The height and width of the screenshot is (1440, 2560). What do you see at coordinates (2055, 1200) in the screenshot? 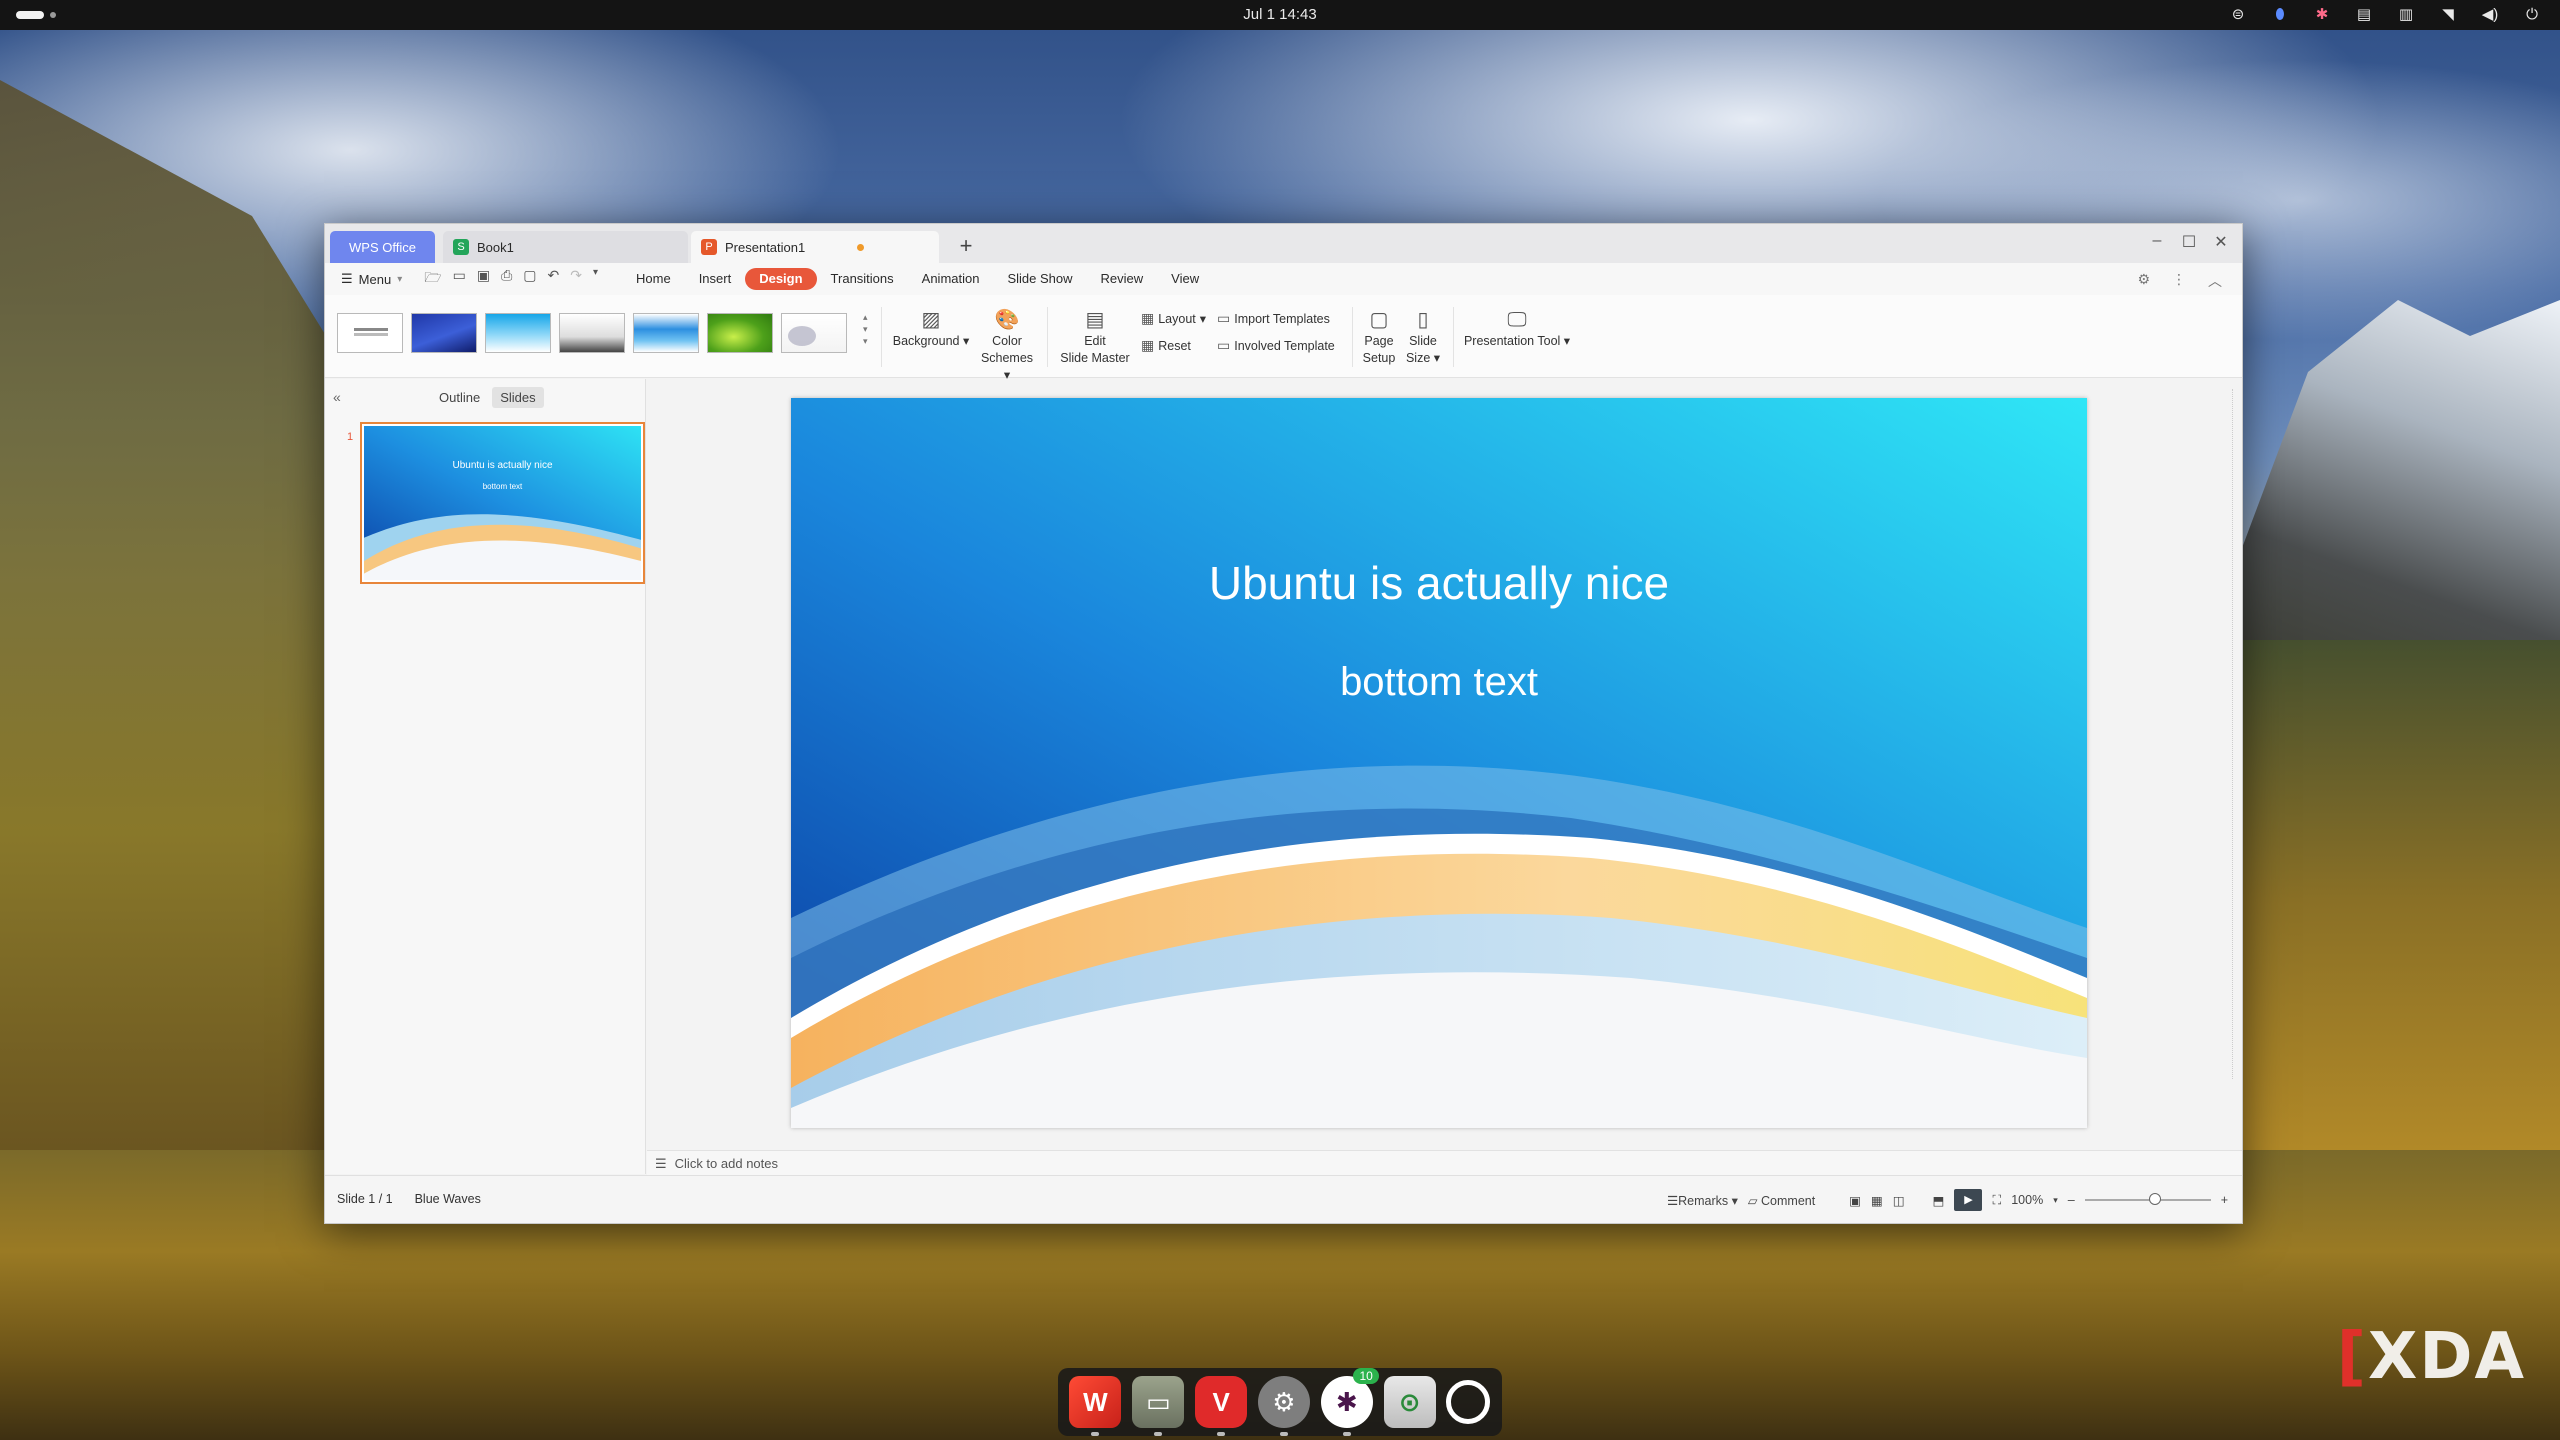
I see `zoom-dropdown-icon: ▾` at bounding box center [2055, 1200].